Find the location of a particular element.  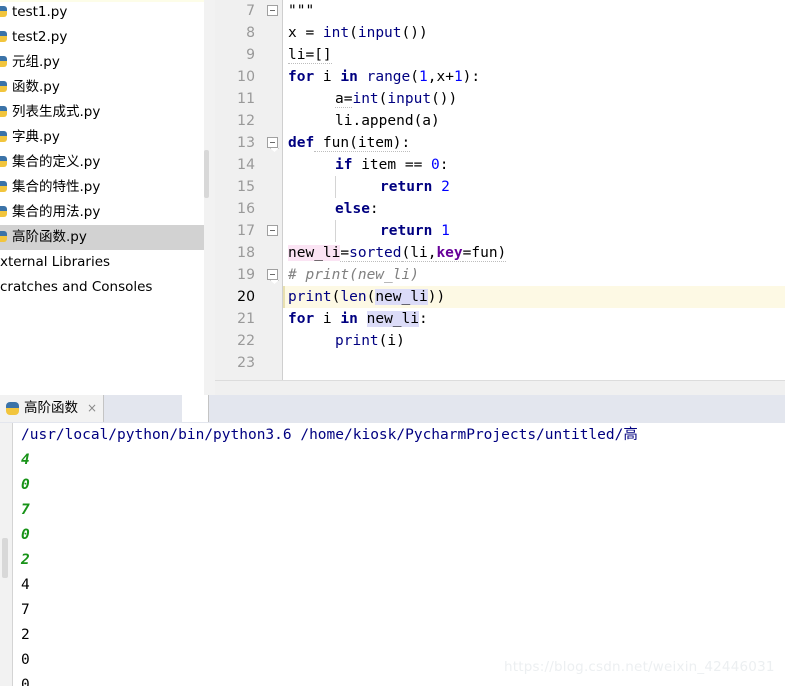

project-tree-item: 元组.py is located at coordinates (102, 62).